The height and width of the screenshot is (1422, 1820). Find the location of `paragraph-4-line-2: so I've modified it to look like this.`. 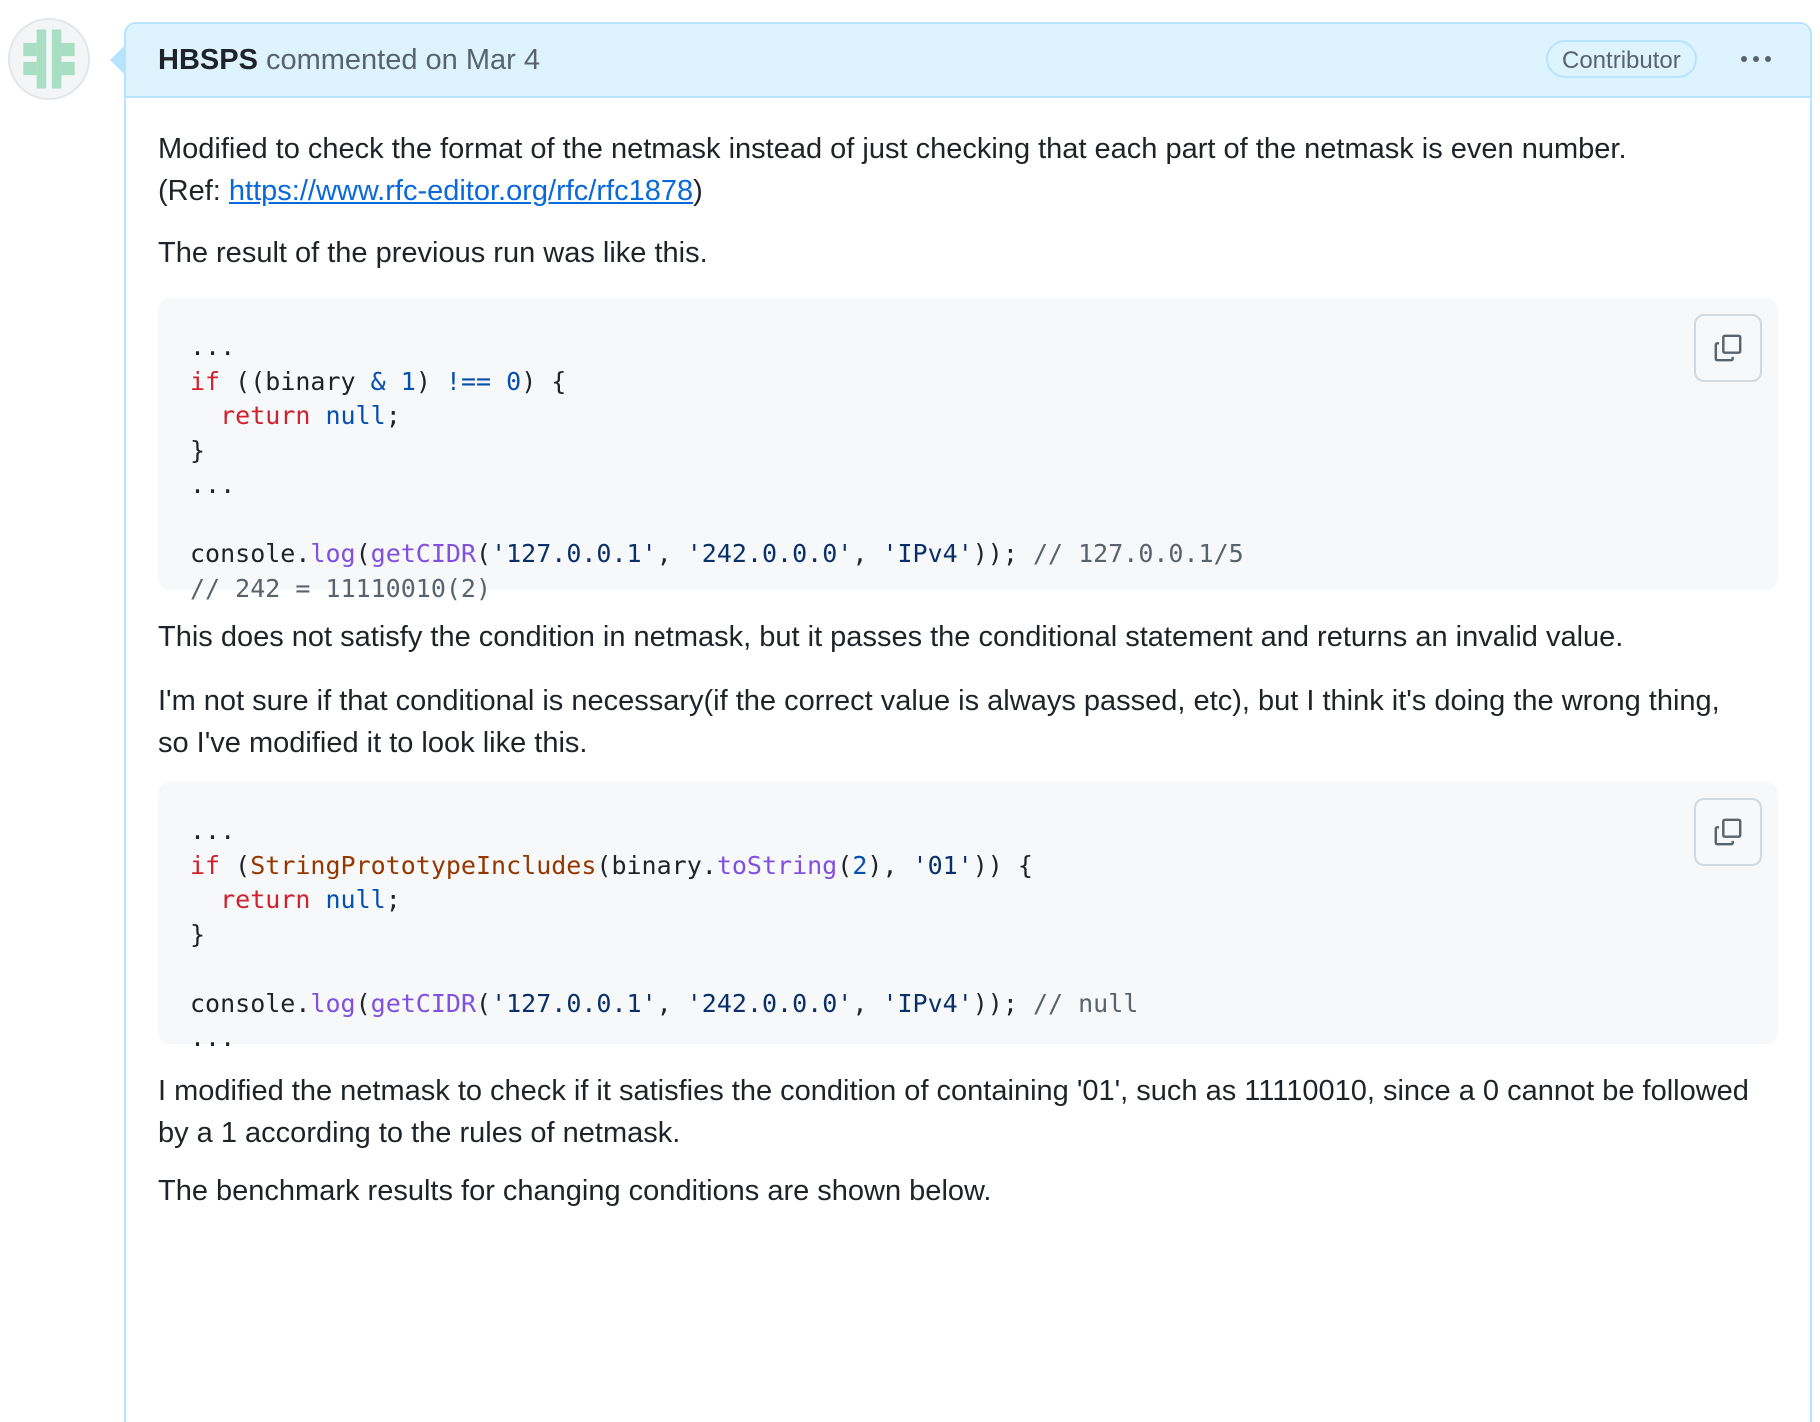

paragraph-4-line-2: so I've modified it to look like this. is located at coordinates (373, 743).